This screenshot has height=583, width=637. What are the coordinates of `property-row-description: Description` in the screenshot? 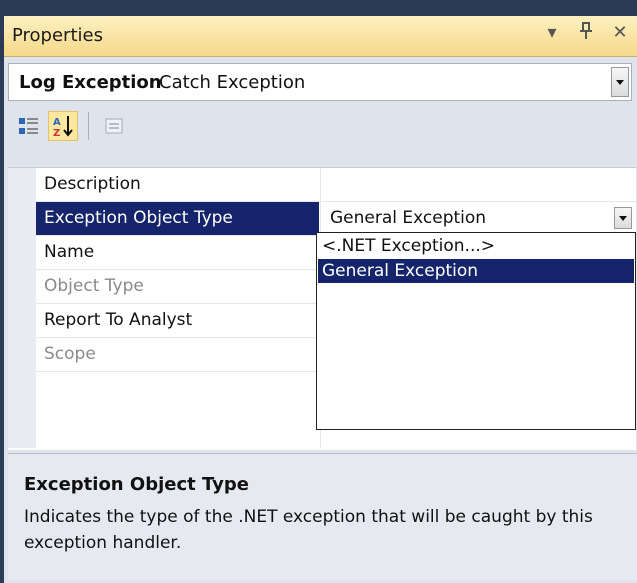 It's located at (336, 185).